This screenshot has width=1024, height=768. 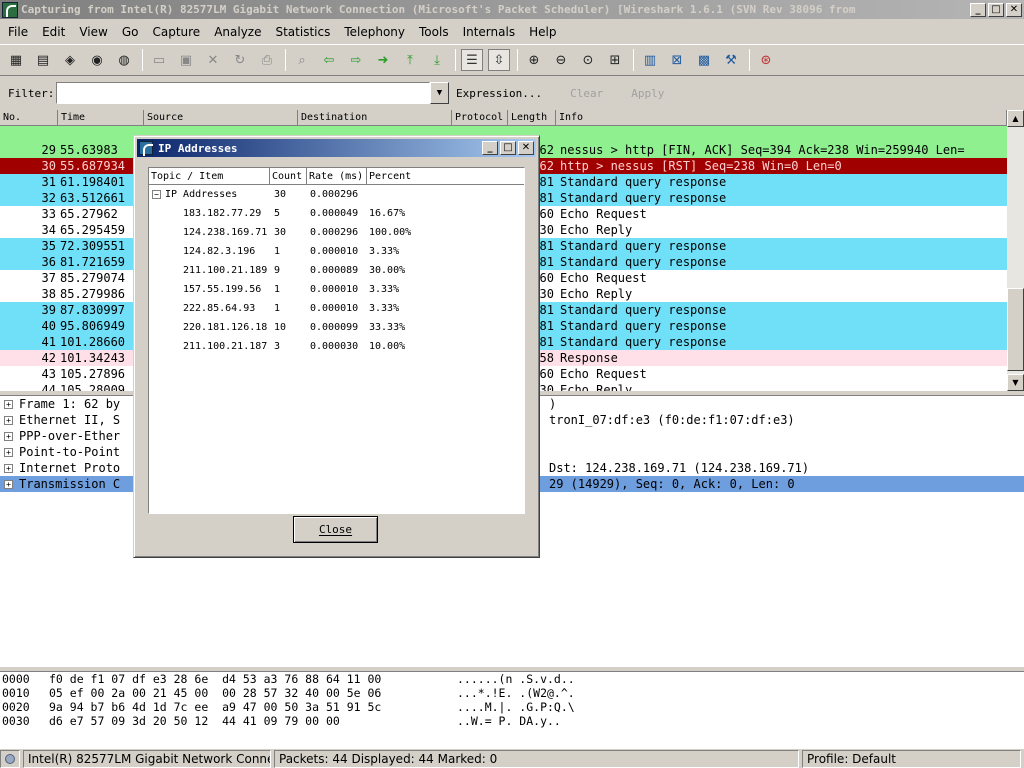 I want to click on col-rate: Rate (ms), so click(x=337, y=176).